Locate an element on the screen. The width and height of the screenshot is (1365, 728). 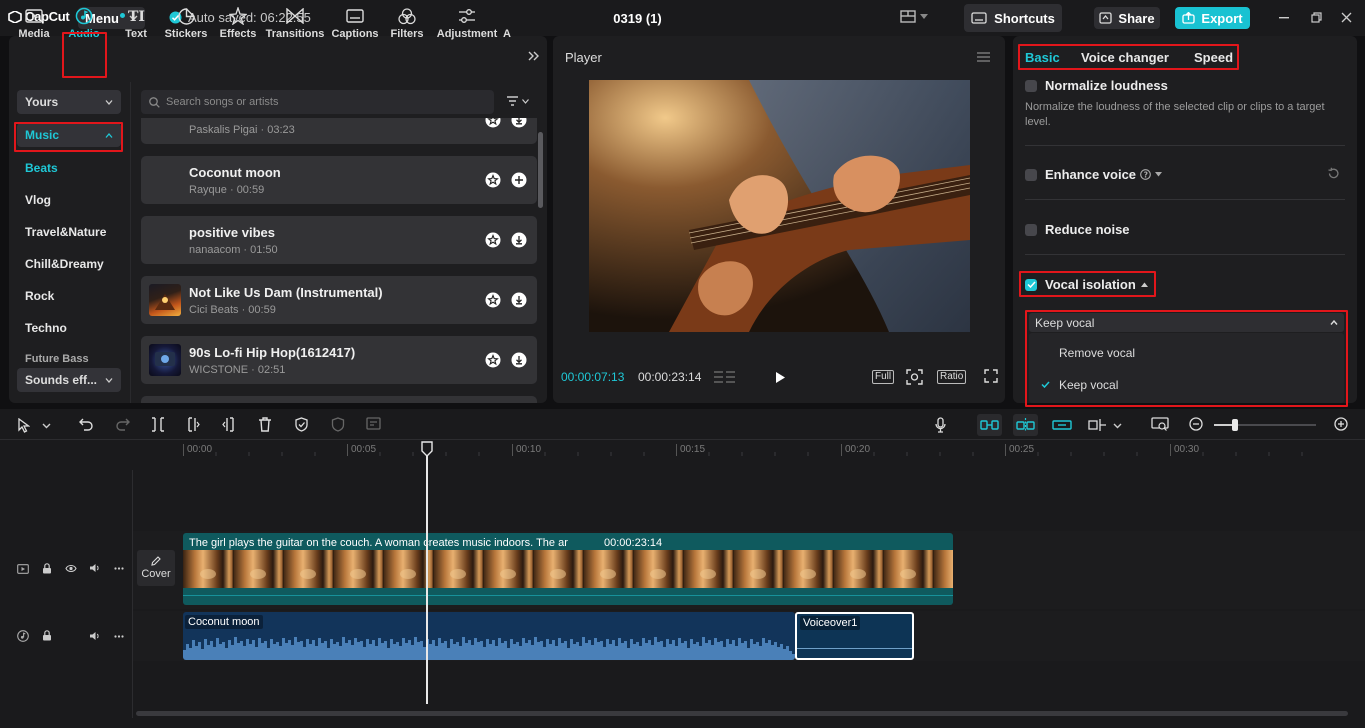
main-track-magnet-button is located at coordinates (989, 425).